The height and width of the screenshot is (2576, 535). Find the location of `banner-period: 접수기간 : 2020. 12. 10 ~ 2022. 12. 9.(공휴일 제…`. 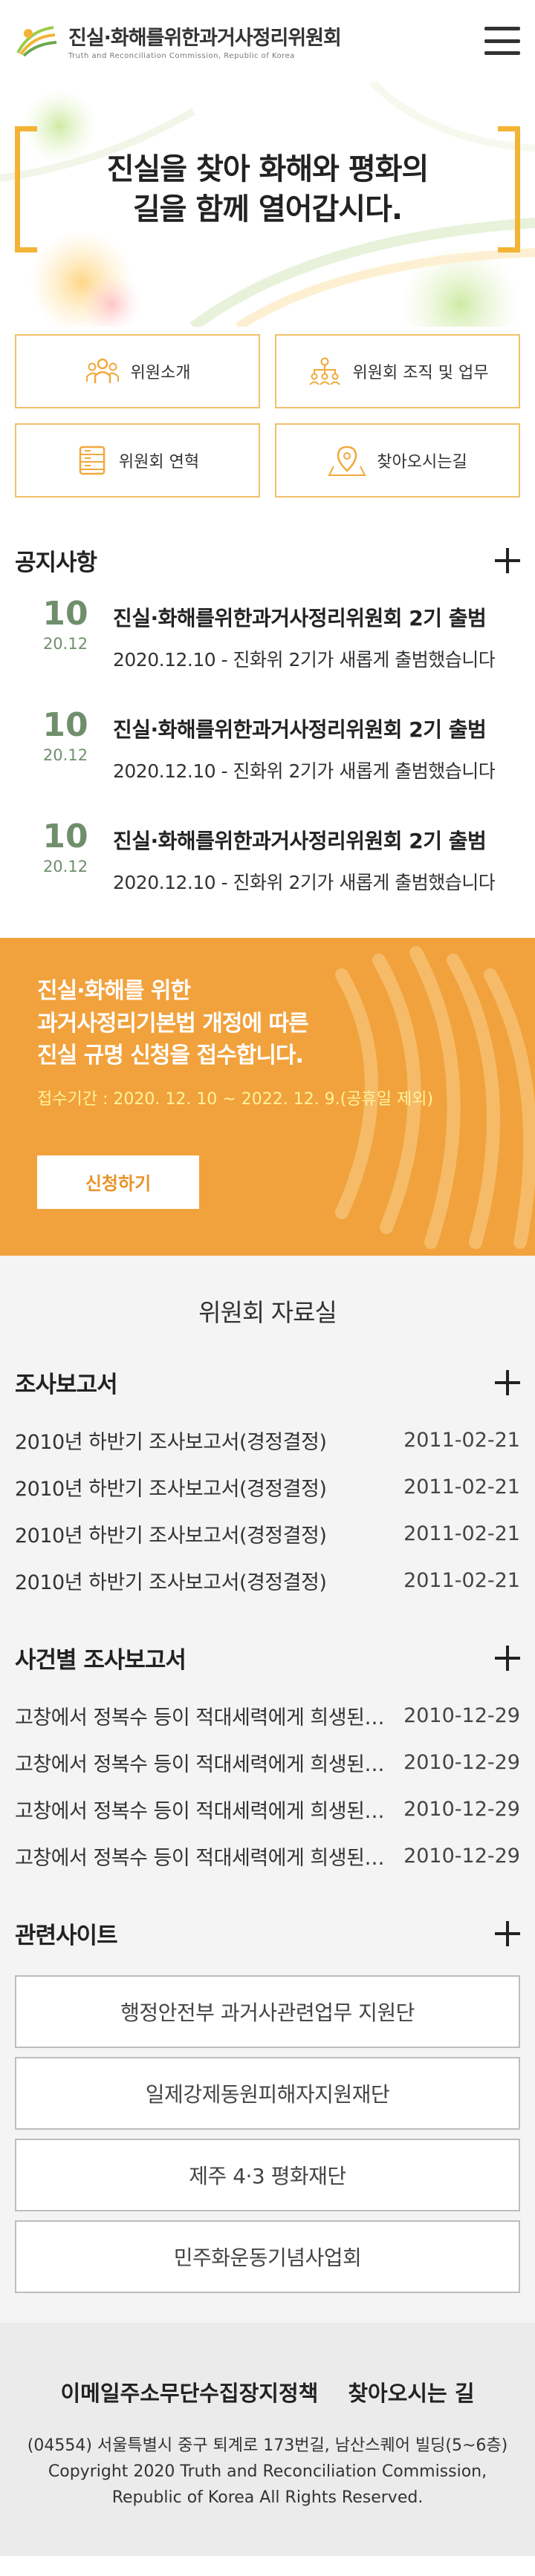

banner-period: 접수기간 : 2020. 12. 10 ~ 2022. 12. 9.(공휴일 제… is located at coordinates (235, 1099).